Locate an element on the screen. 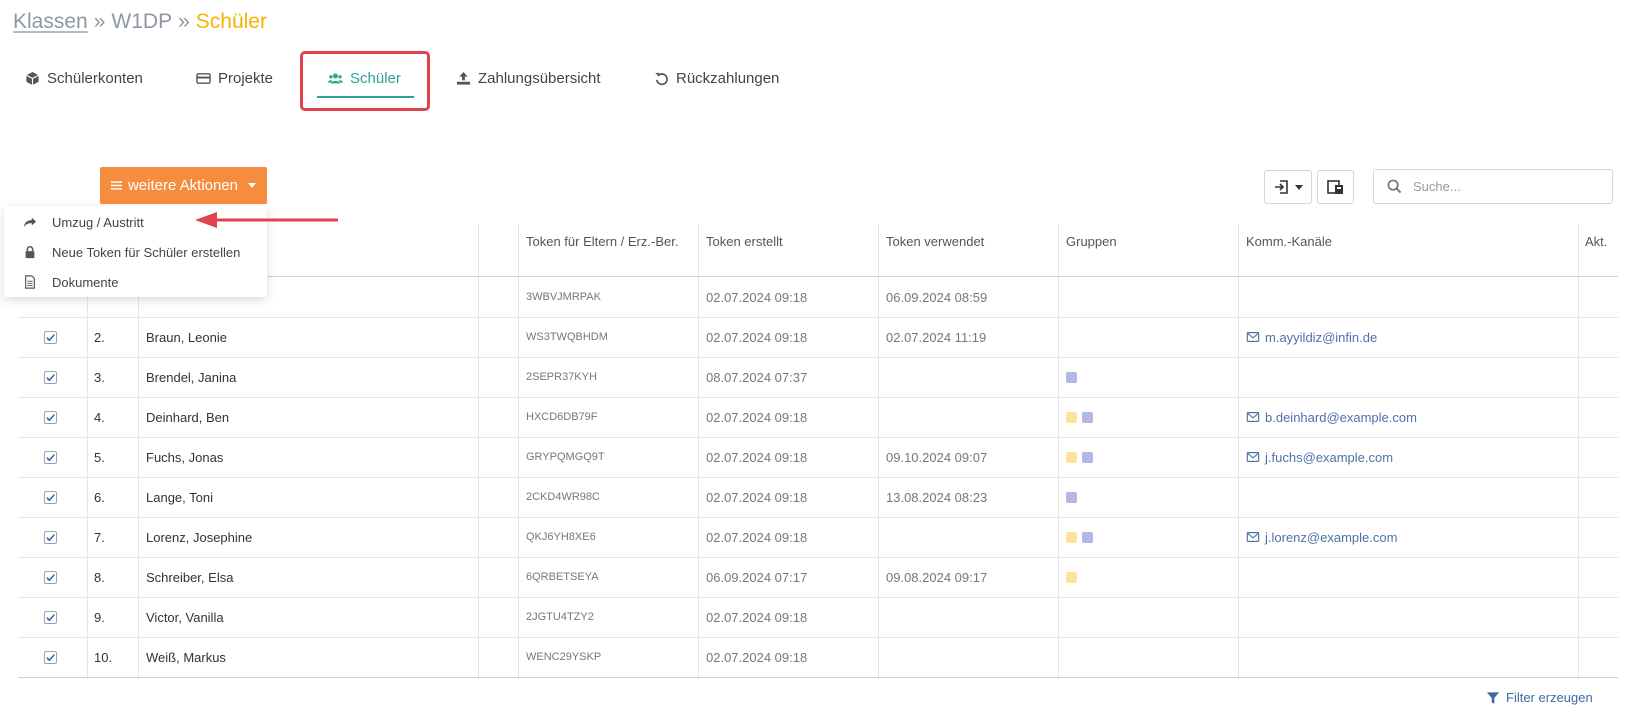 The image size is (1626, 723). filter-icon is located at coordinates (1493, 697).